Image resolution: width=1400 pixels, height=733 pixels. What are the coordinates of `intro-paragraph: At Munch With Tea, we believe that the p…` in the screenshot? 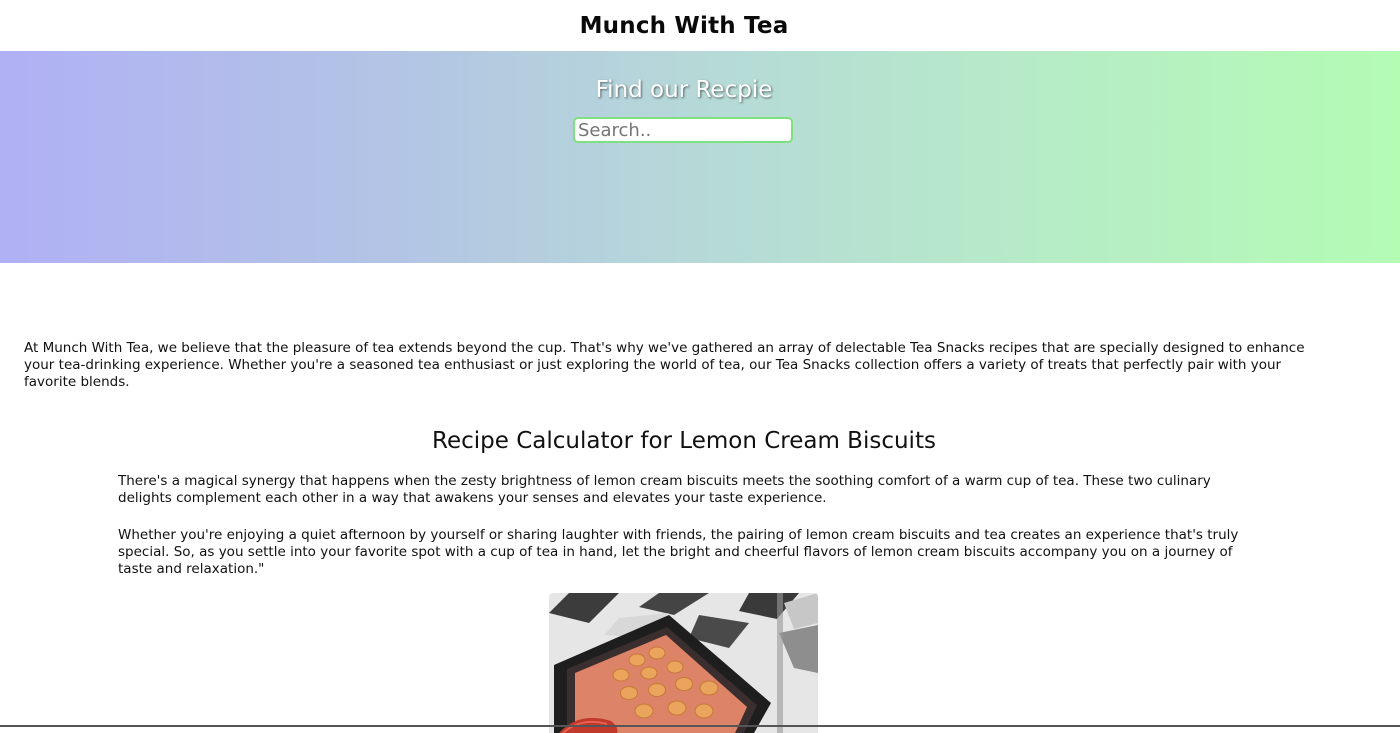 It's located at (664, 365).